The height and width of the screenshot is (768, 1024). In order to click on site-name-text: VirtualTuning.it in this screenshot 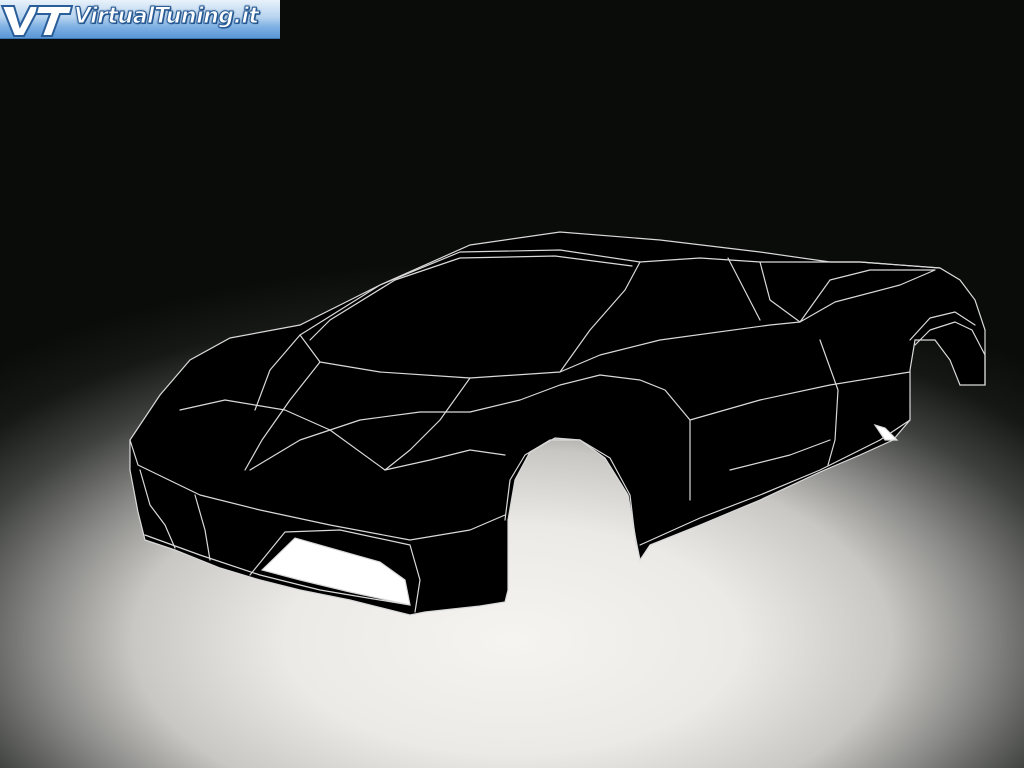, I will do `click(166, 17)`.